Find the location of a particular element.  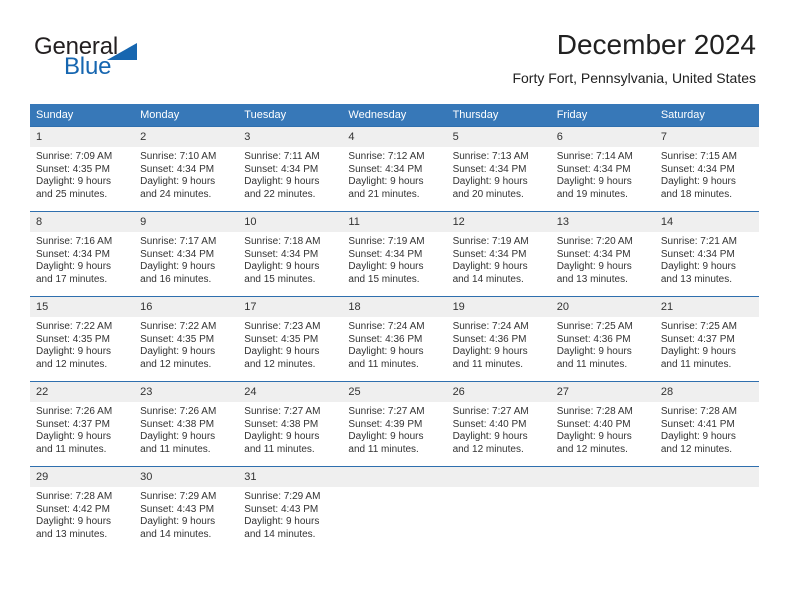

sunrise-text: Sunrise: 7:10 AM is located at coordinates (178, 156).